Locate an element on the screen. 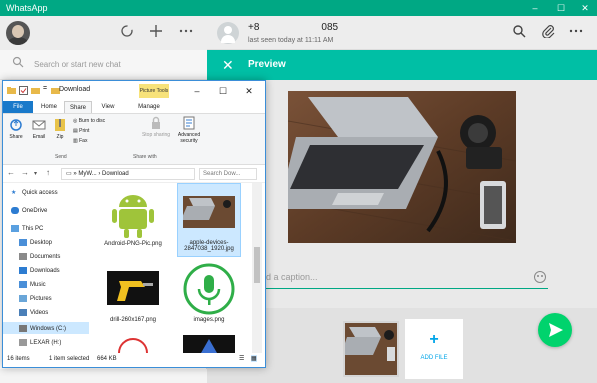 This screenshot has width=597, height=383. tab-file: File is located at coordinates (18, 107).